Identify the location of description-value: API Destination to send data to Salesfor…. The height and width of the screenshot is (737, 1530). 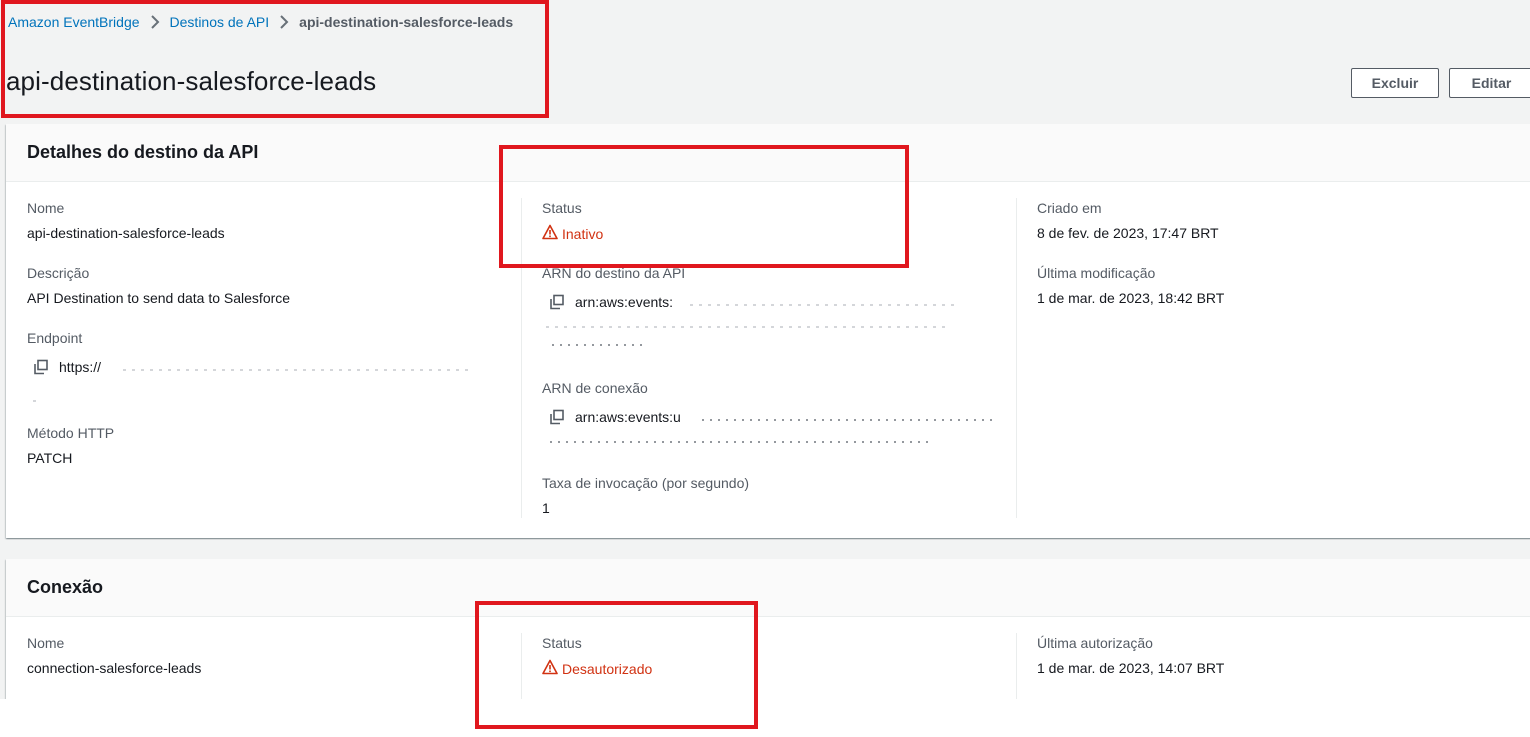
(159, 298).